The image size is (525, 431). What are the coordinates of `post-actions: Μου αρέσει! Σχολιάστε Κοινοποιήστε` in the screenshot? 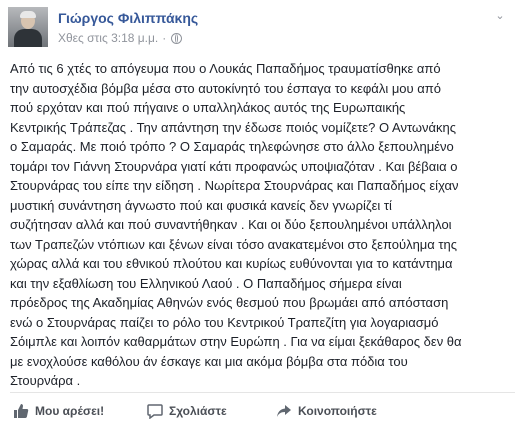 It's located at (262, 411).